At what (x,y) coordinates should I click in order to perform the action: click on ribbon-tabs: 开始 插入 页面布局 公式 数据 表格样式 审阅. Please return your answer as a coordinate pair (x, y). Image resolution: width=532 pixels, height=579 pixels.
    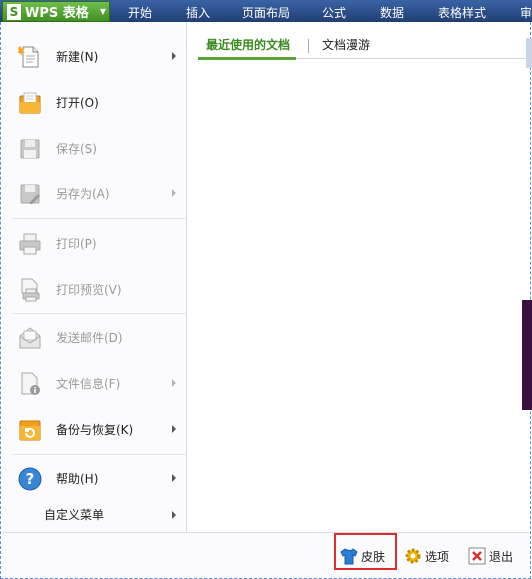
    Looking at the image, I should click on (322, 11).